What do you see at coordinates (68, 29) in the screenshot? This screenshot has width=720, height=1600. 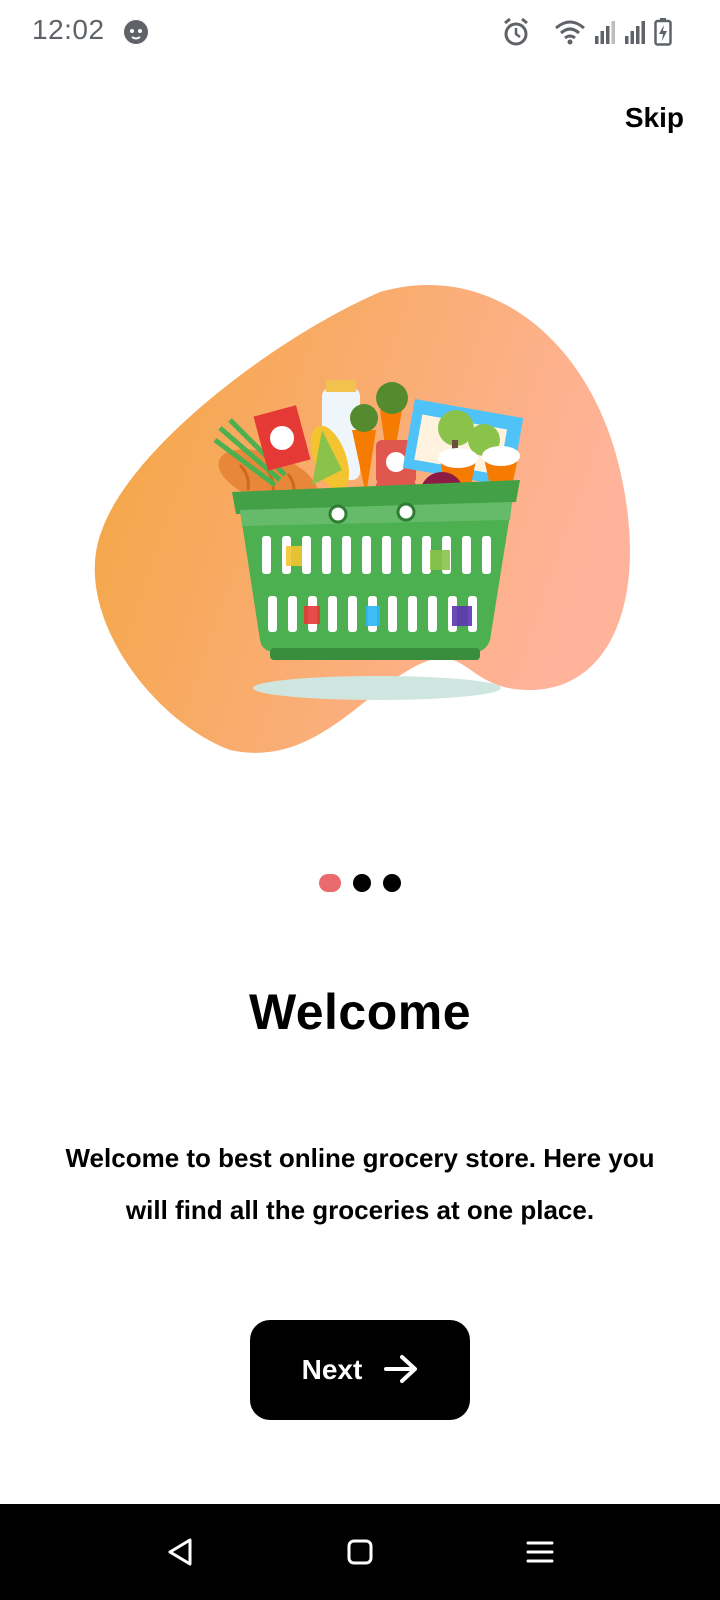 I see `status-time: 12:02` at bounding box center [68, 29].